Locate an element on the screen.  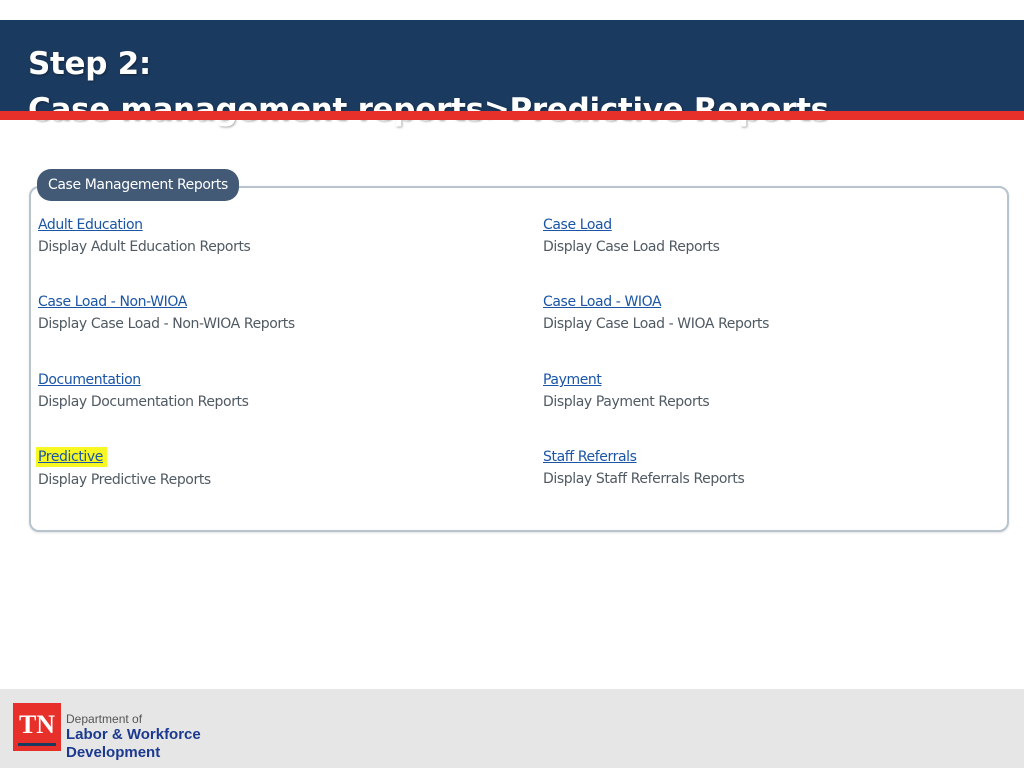
payment-description: Display Payment Reports is located at coordinates (626, 402).